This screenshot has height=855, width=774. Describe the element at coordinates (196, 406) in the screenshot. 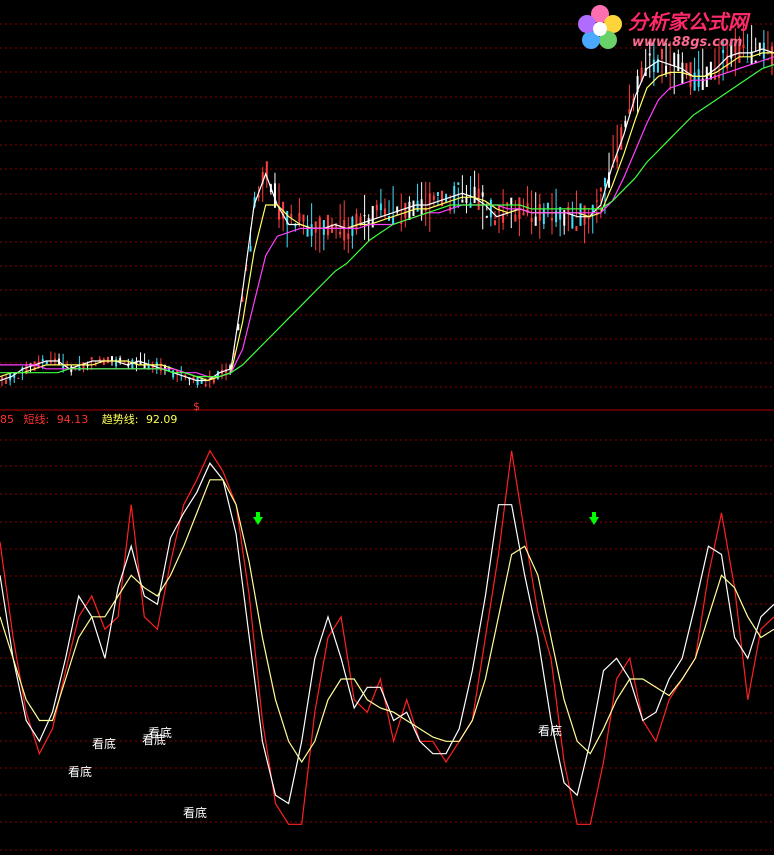

I see `signal-marker: $` at that location.